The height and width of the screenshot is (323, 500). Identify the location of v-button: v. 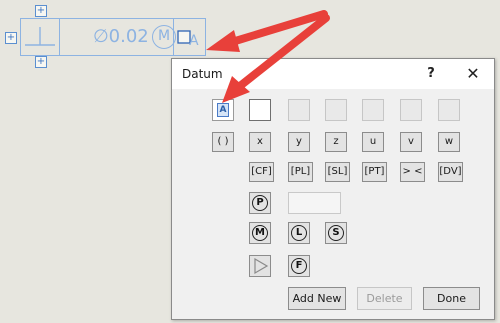
(411, 142).